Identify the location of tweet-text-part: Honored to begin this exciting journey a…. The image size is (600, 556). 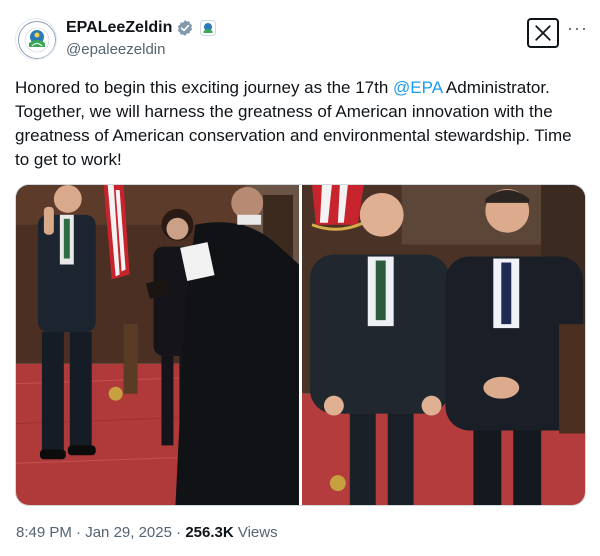
(204, 87).